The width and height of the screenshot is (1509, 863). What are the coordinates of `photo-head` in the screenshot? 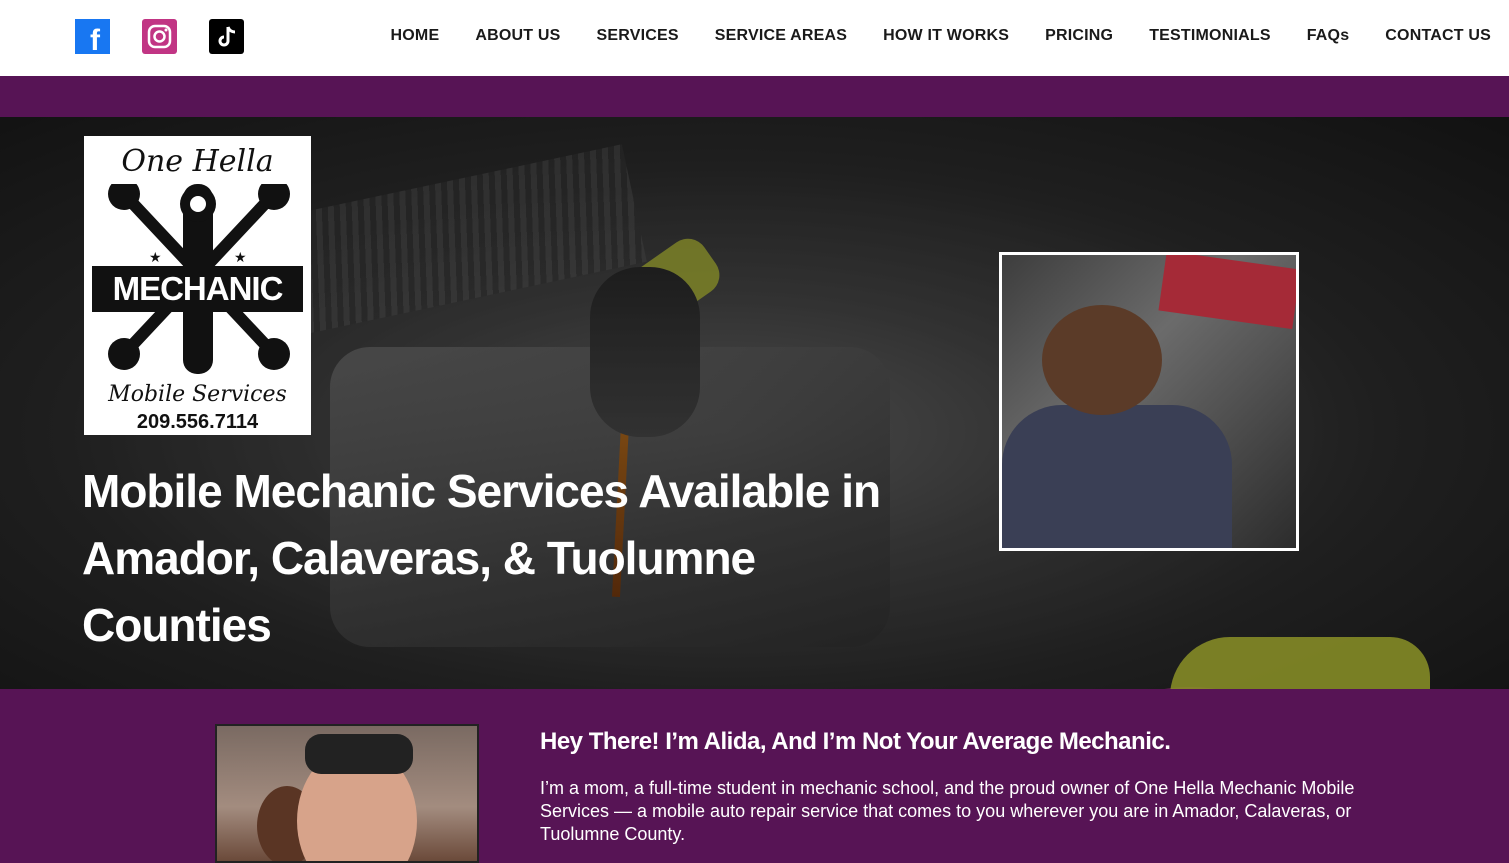 It's located at (1102, 360).